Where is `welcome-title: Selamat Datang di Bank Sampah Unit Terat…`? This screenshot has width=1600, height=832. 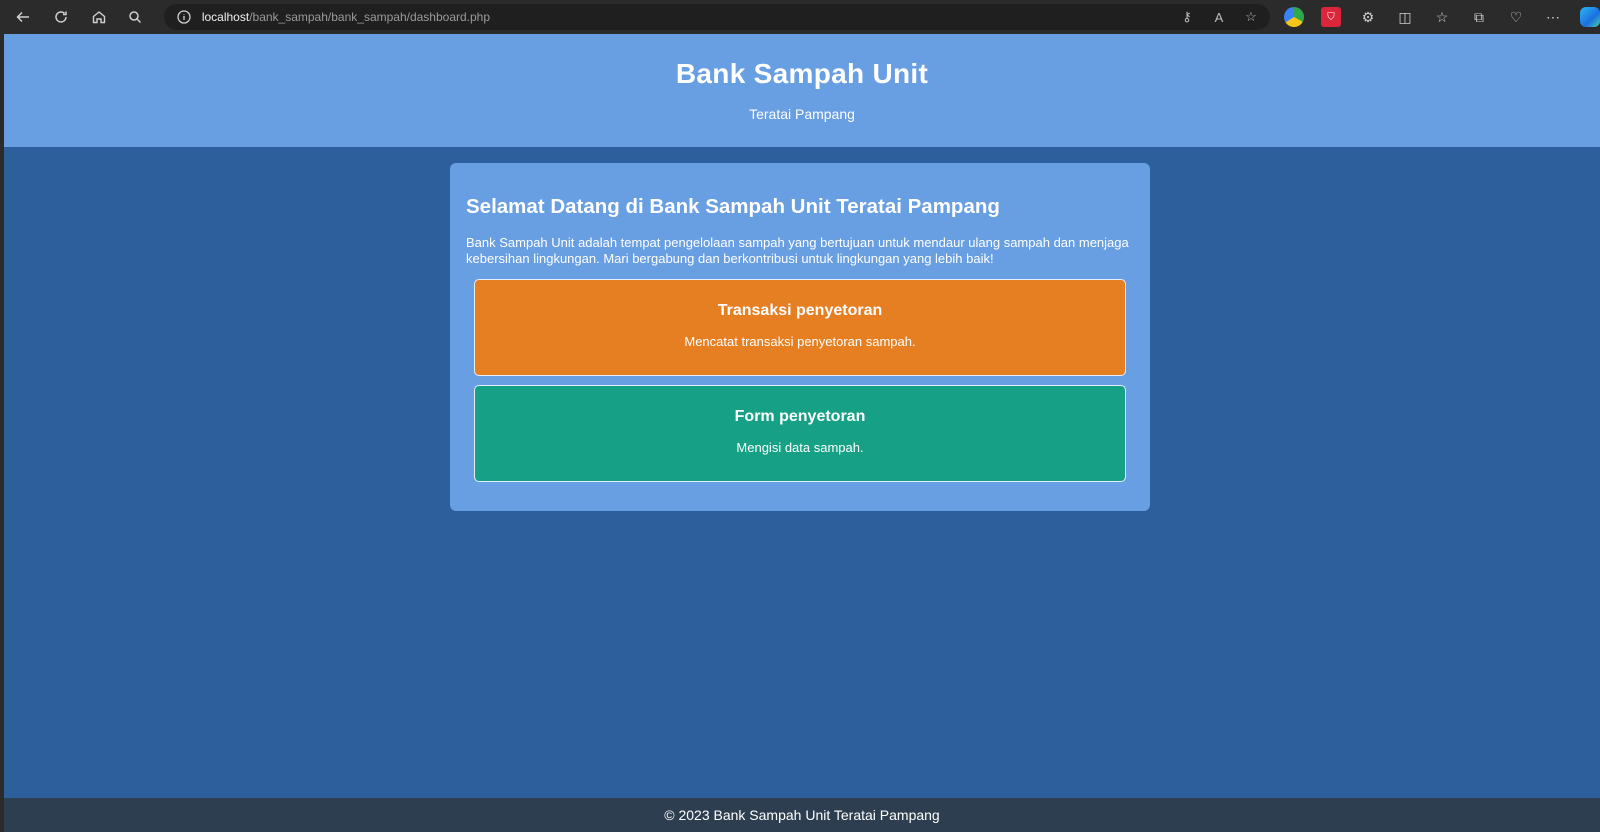
welcome-title: Selamat Datang di Bank Sampah Unit Terat… is located at coordinates (733, 206).